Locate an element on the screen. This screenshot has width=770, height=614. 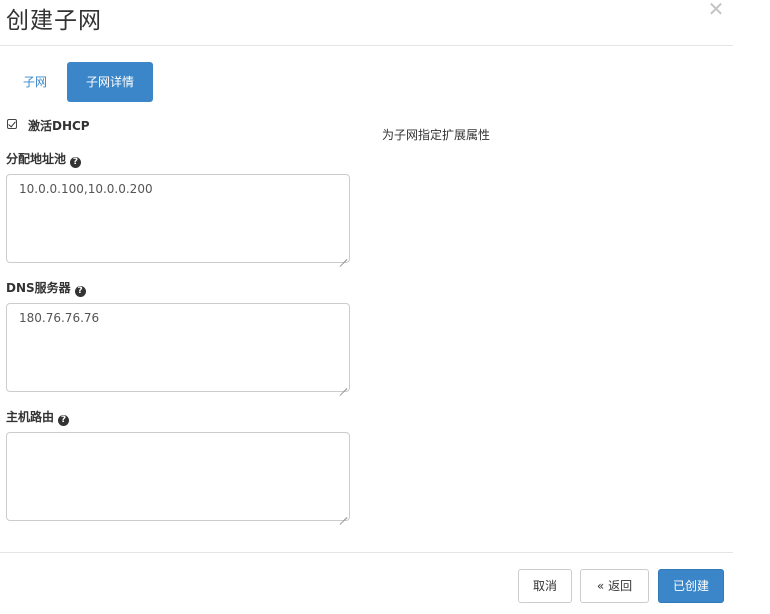
dns-servers-label-text: DNS服务器 is located at coordinates (38, 288).